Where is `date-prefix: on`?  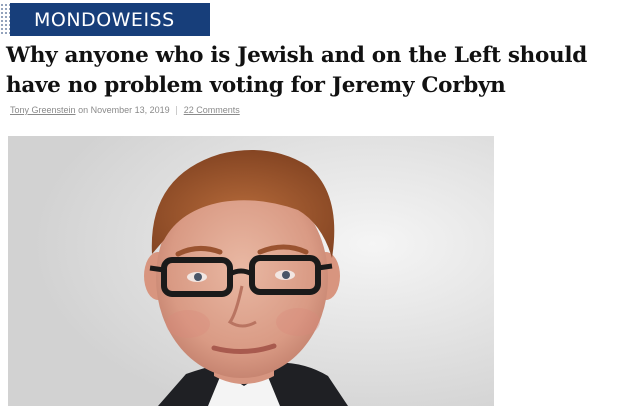 date-prefix: on is located at coordinates (83, 110).